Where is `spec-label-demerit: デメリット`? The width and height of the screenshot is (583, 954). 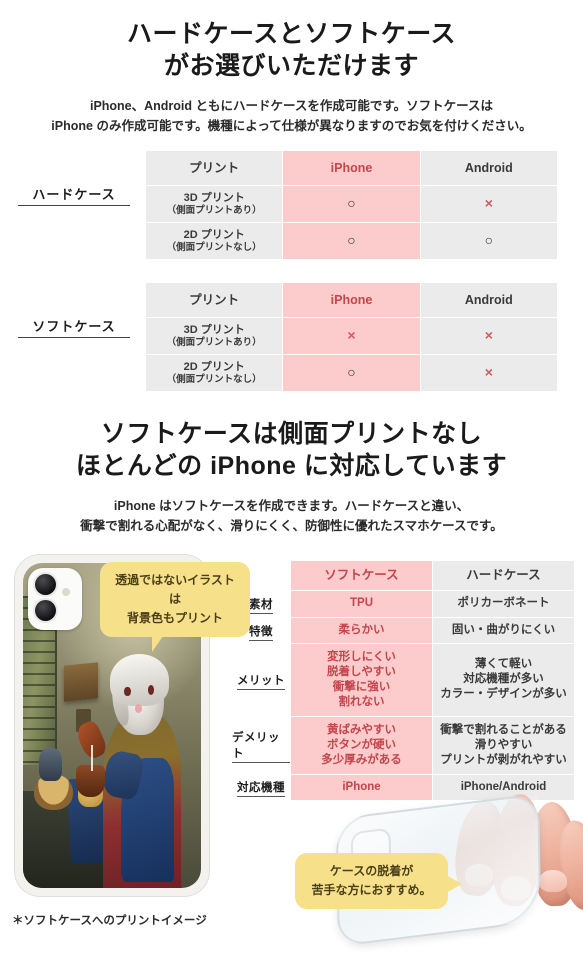 spec-label-demerit: デメリット is located at coordinates (261, 745).